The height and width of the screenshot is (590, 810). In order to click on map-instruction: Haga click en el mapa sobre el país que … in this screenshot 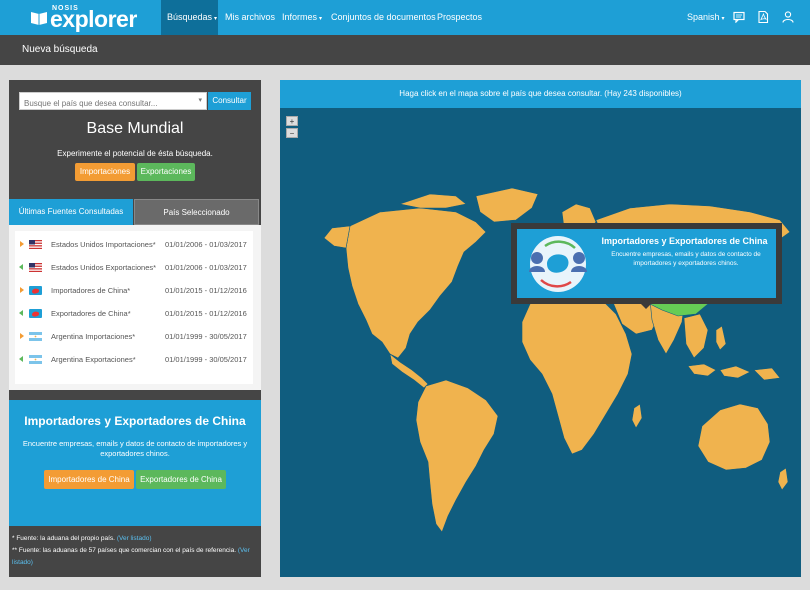, I will do `click(540, 94)`.